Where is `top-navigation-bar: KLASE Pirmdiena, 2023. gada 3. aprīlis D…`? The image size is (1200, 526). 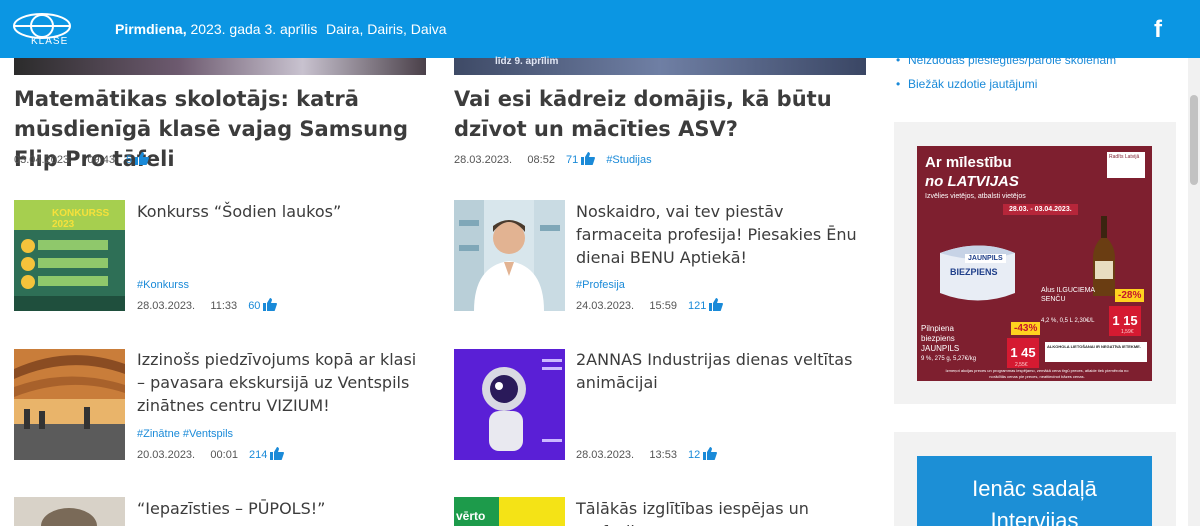
top-navigation-bar: KLASE Pirmdiena, 2023. gada 3. aprīlis D… is located at coordinates (600, 29).